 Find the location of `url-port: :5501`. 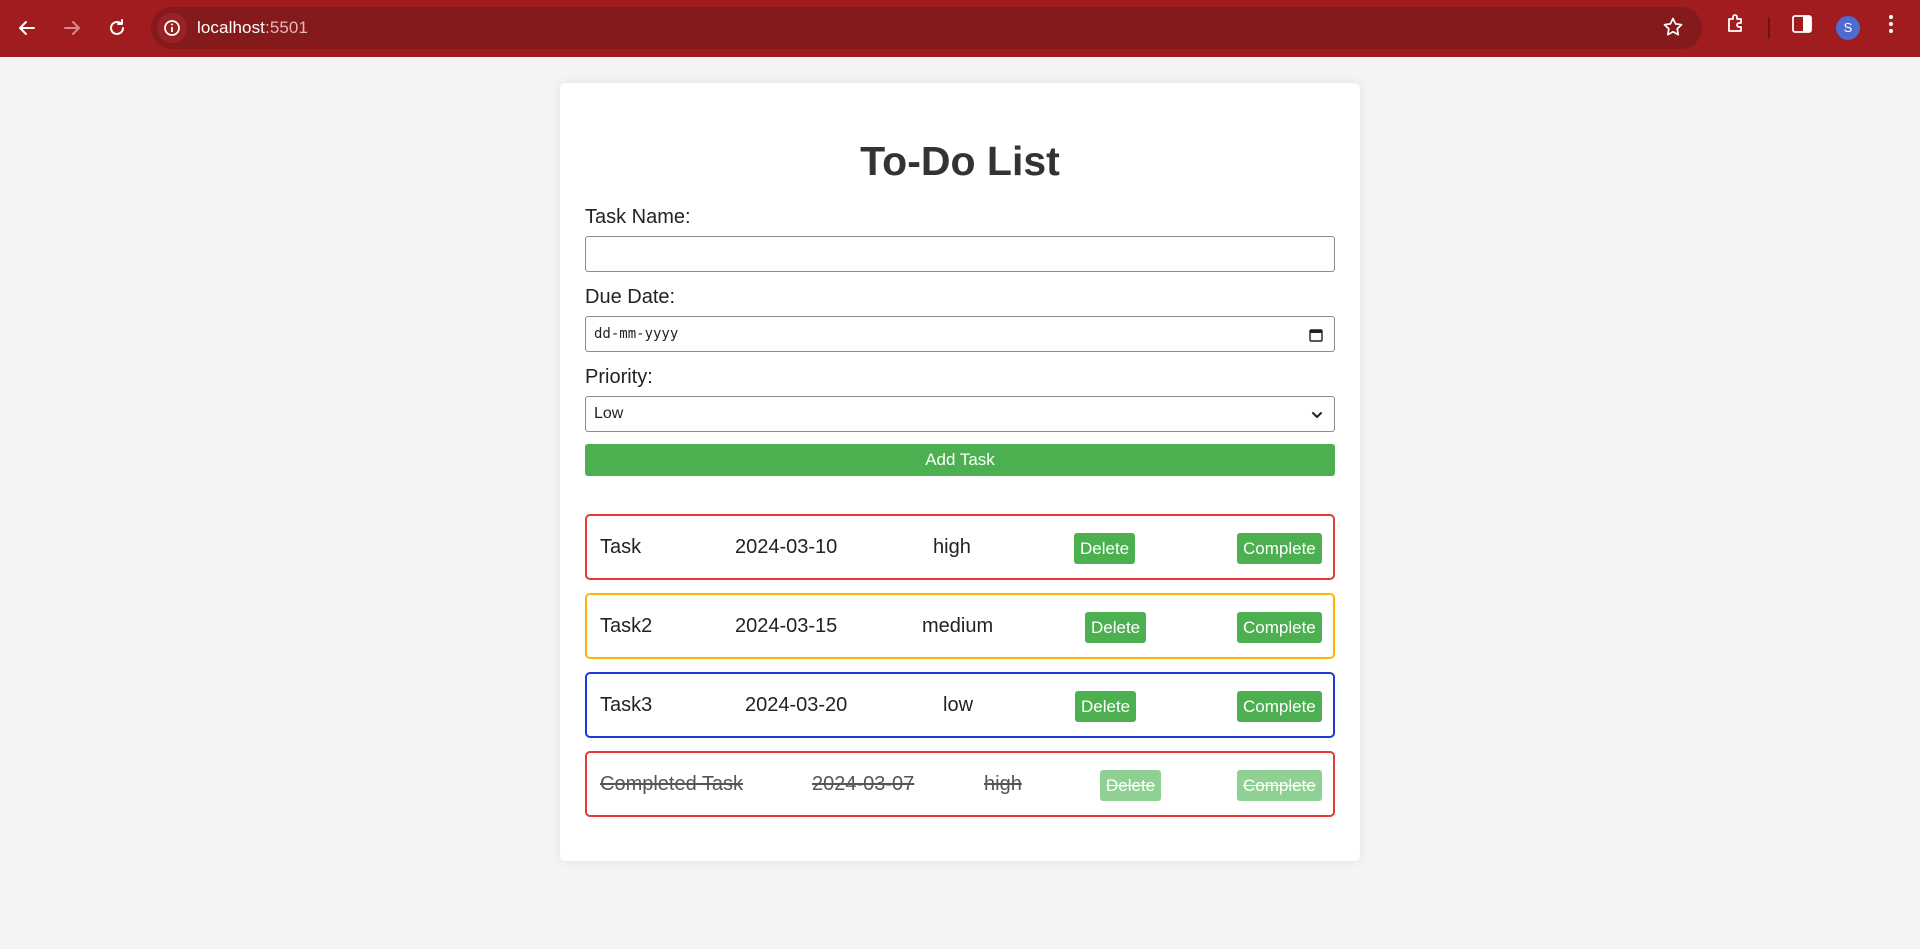

url-port: :5501 is located at coordinates (287, 27).